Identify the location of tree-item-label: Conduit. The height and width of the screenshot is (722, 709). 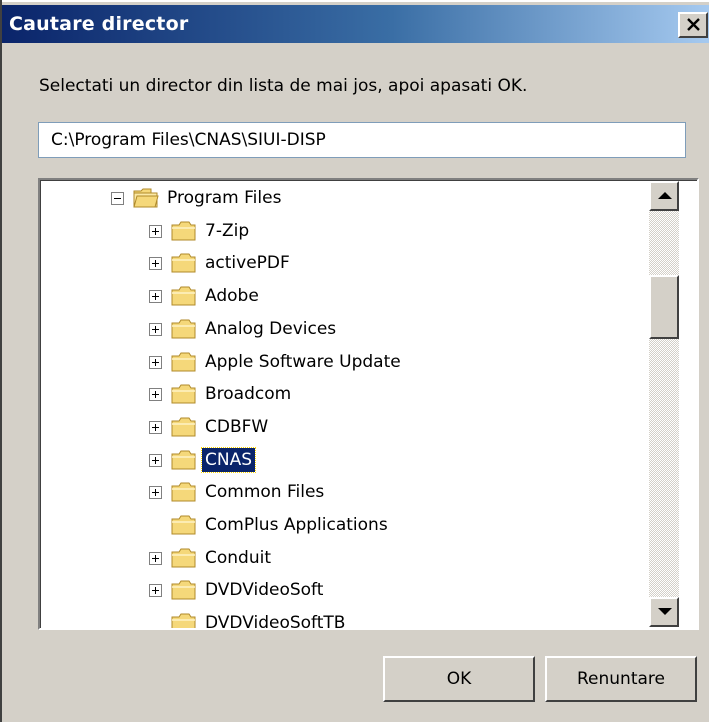
(238, 558).